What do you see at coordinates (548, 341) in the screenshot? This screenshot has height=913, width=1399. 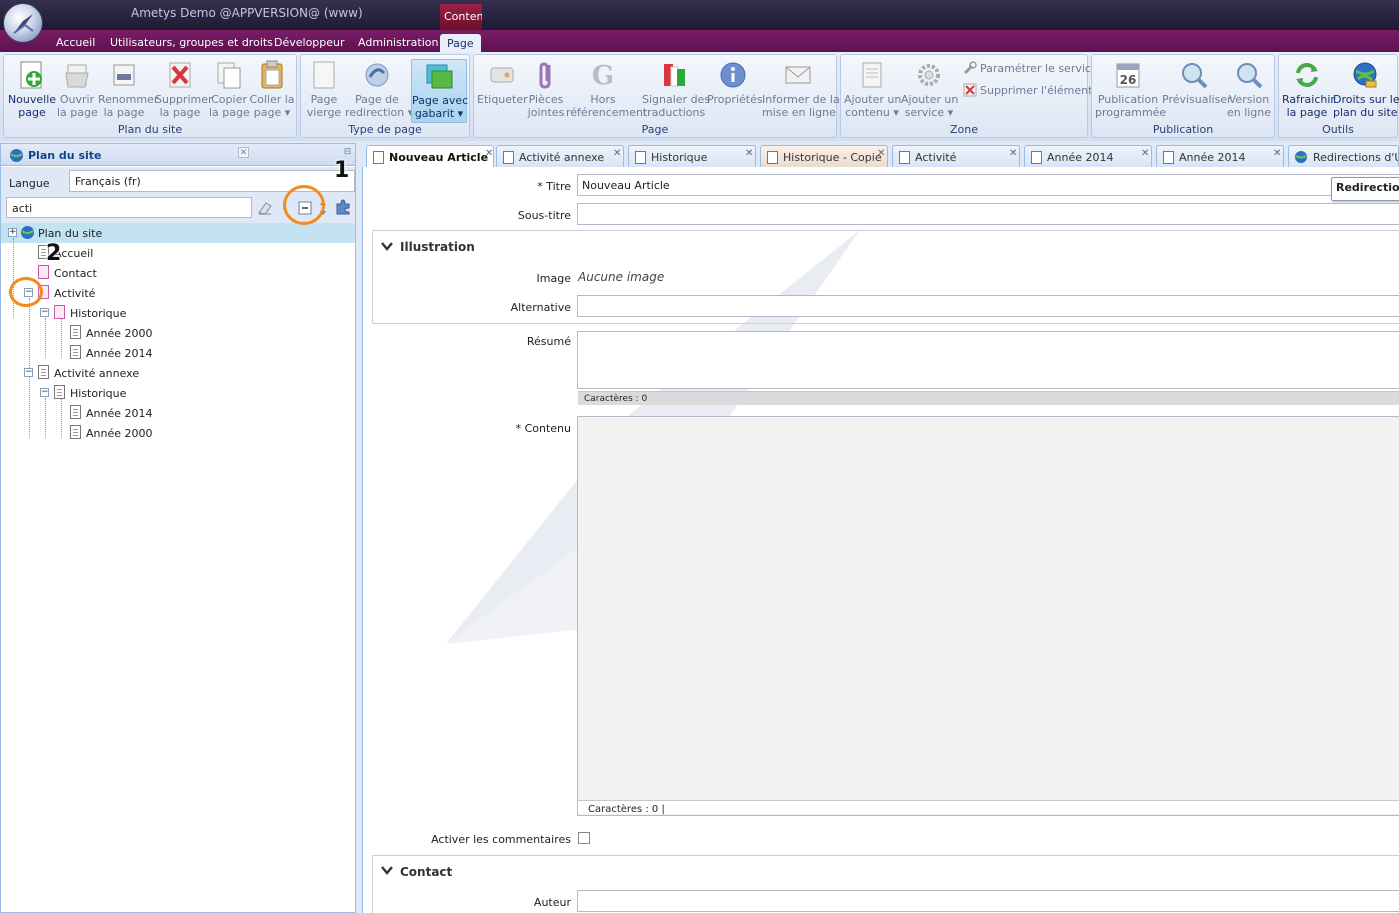 I see `summary-label: Résumé` at bounding box center [548, 341].